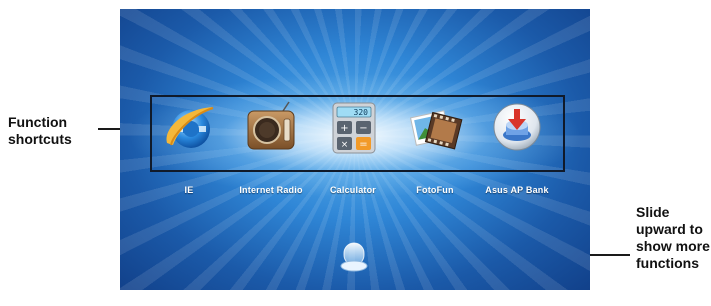 The image size is (711, 306). Describe the element at coordinates (361, 112) in the screenshot. I see `calculator-display: 320` at that location.